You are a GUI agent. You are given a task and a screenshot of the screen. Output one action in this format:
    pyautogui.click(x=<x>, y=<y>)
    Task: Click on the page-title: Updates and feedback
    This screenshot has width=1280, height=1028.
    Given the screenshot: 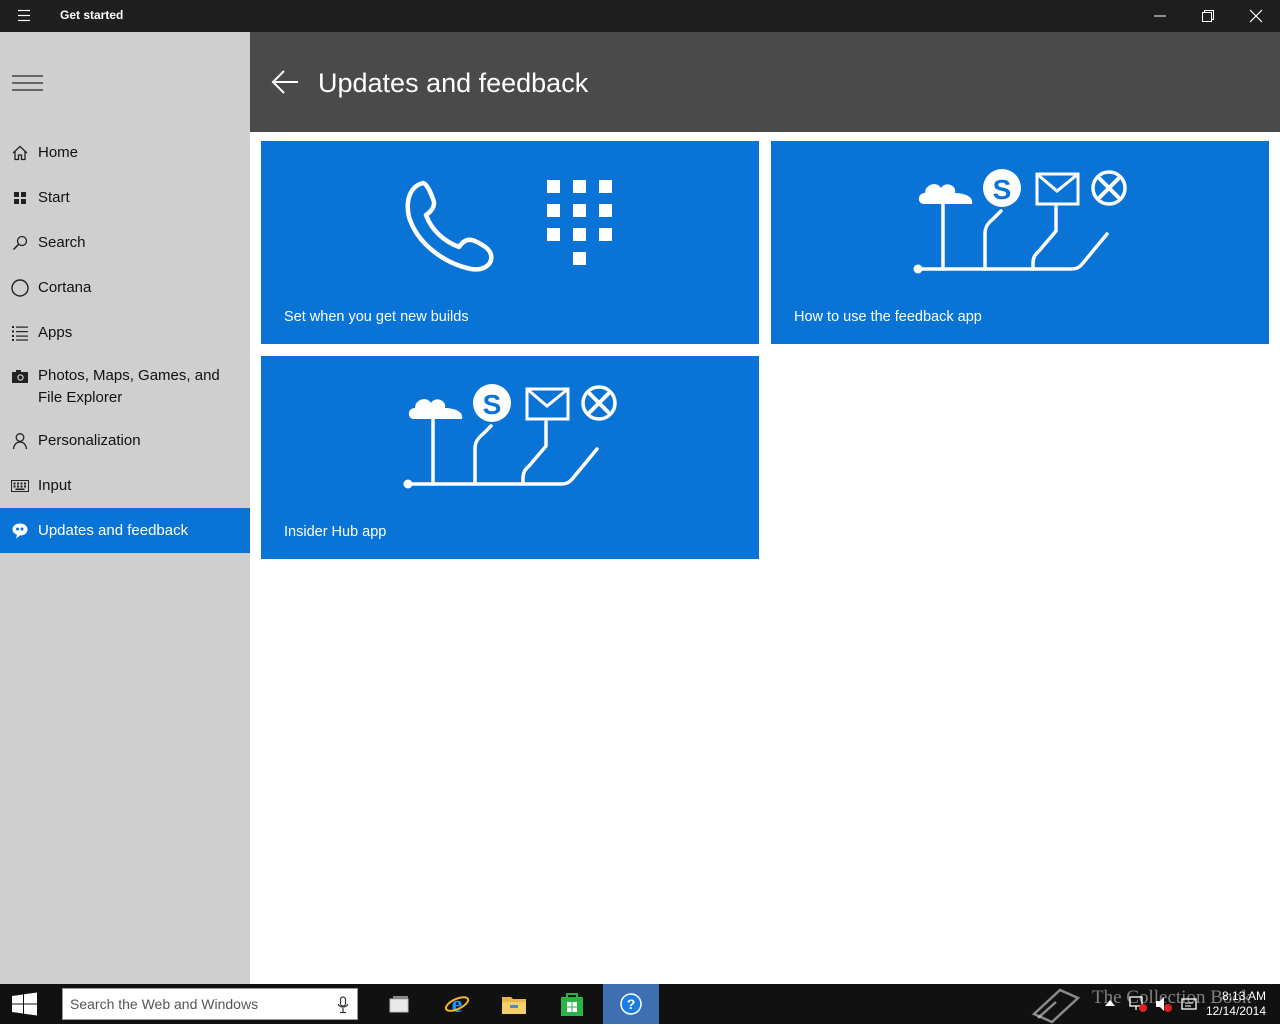 What is the action you would take?
    pyautogui.click(x=453, y=83)
    